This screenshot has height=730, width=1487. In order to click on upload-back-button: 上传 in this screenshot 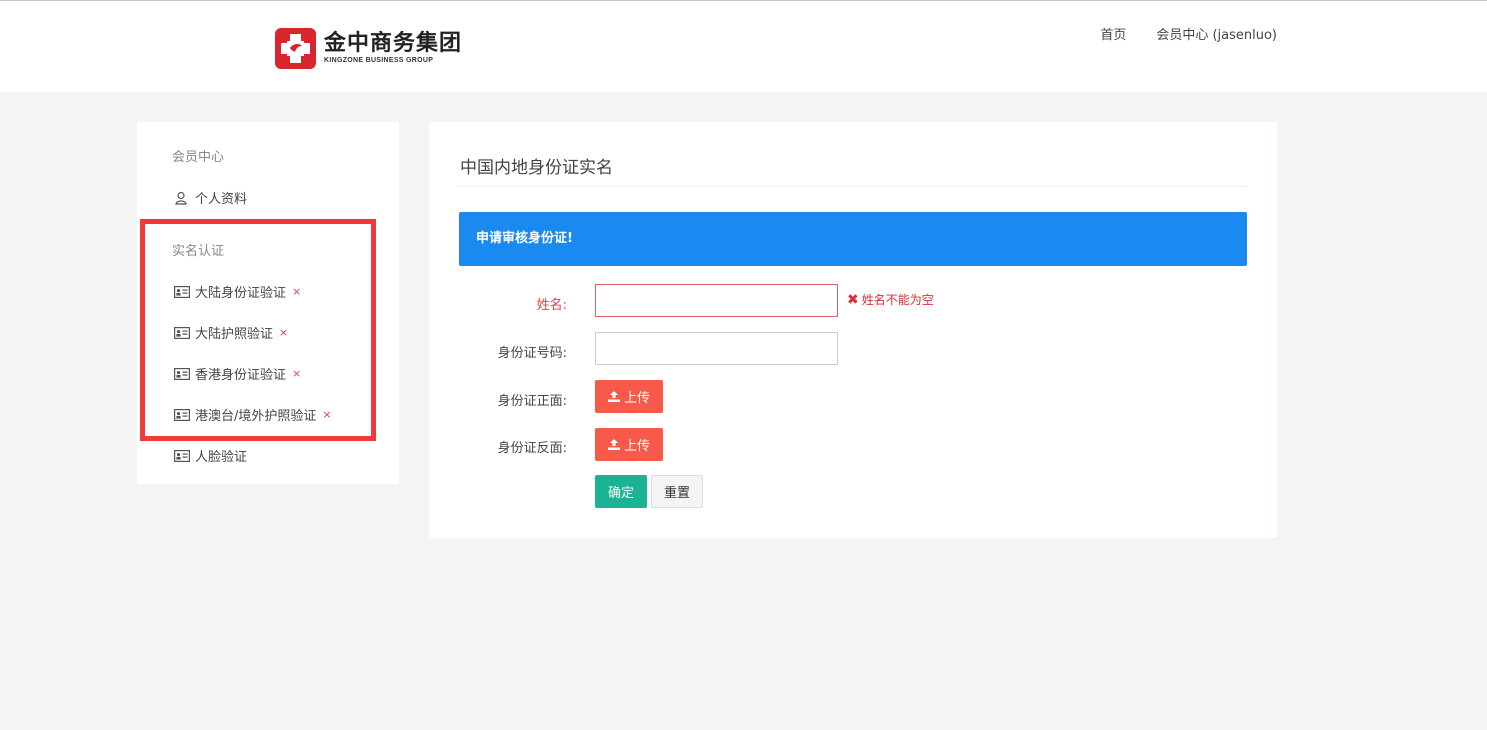, I will do `click(629, 444)`.